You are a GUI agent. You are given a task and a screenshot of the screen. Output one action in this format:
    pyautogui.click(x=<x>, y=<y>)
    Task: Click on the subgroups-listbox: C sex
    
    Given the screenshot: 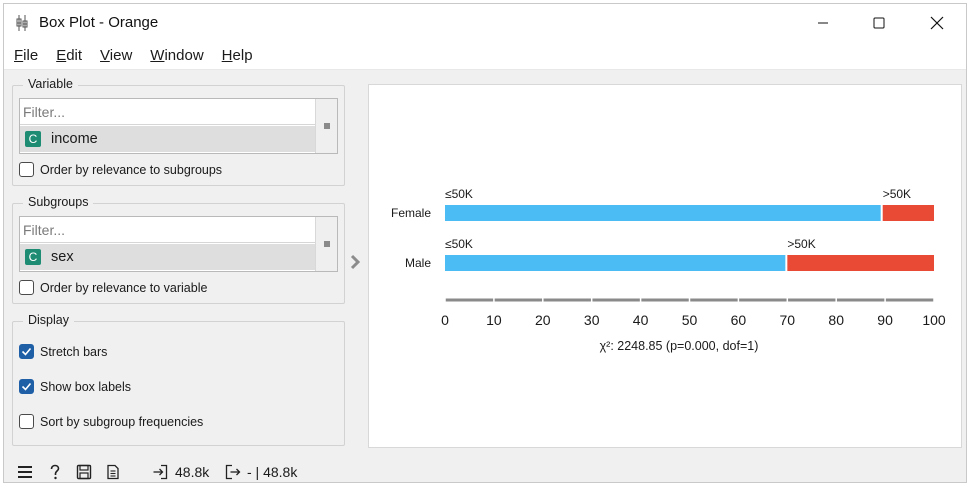 What is the action you would take?
    pyautogui.click(x=178, y=244)
    